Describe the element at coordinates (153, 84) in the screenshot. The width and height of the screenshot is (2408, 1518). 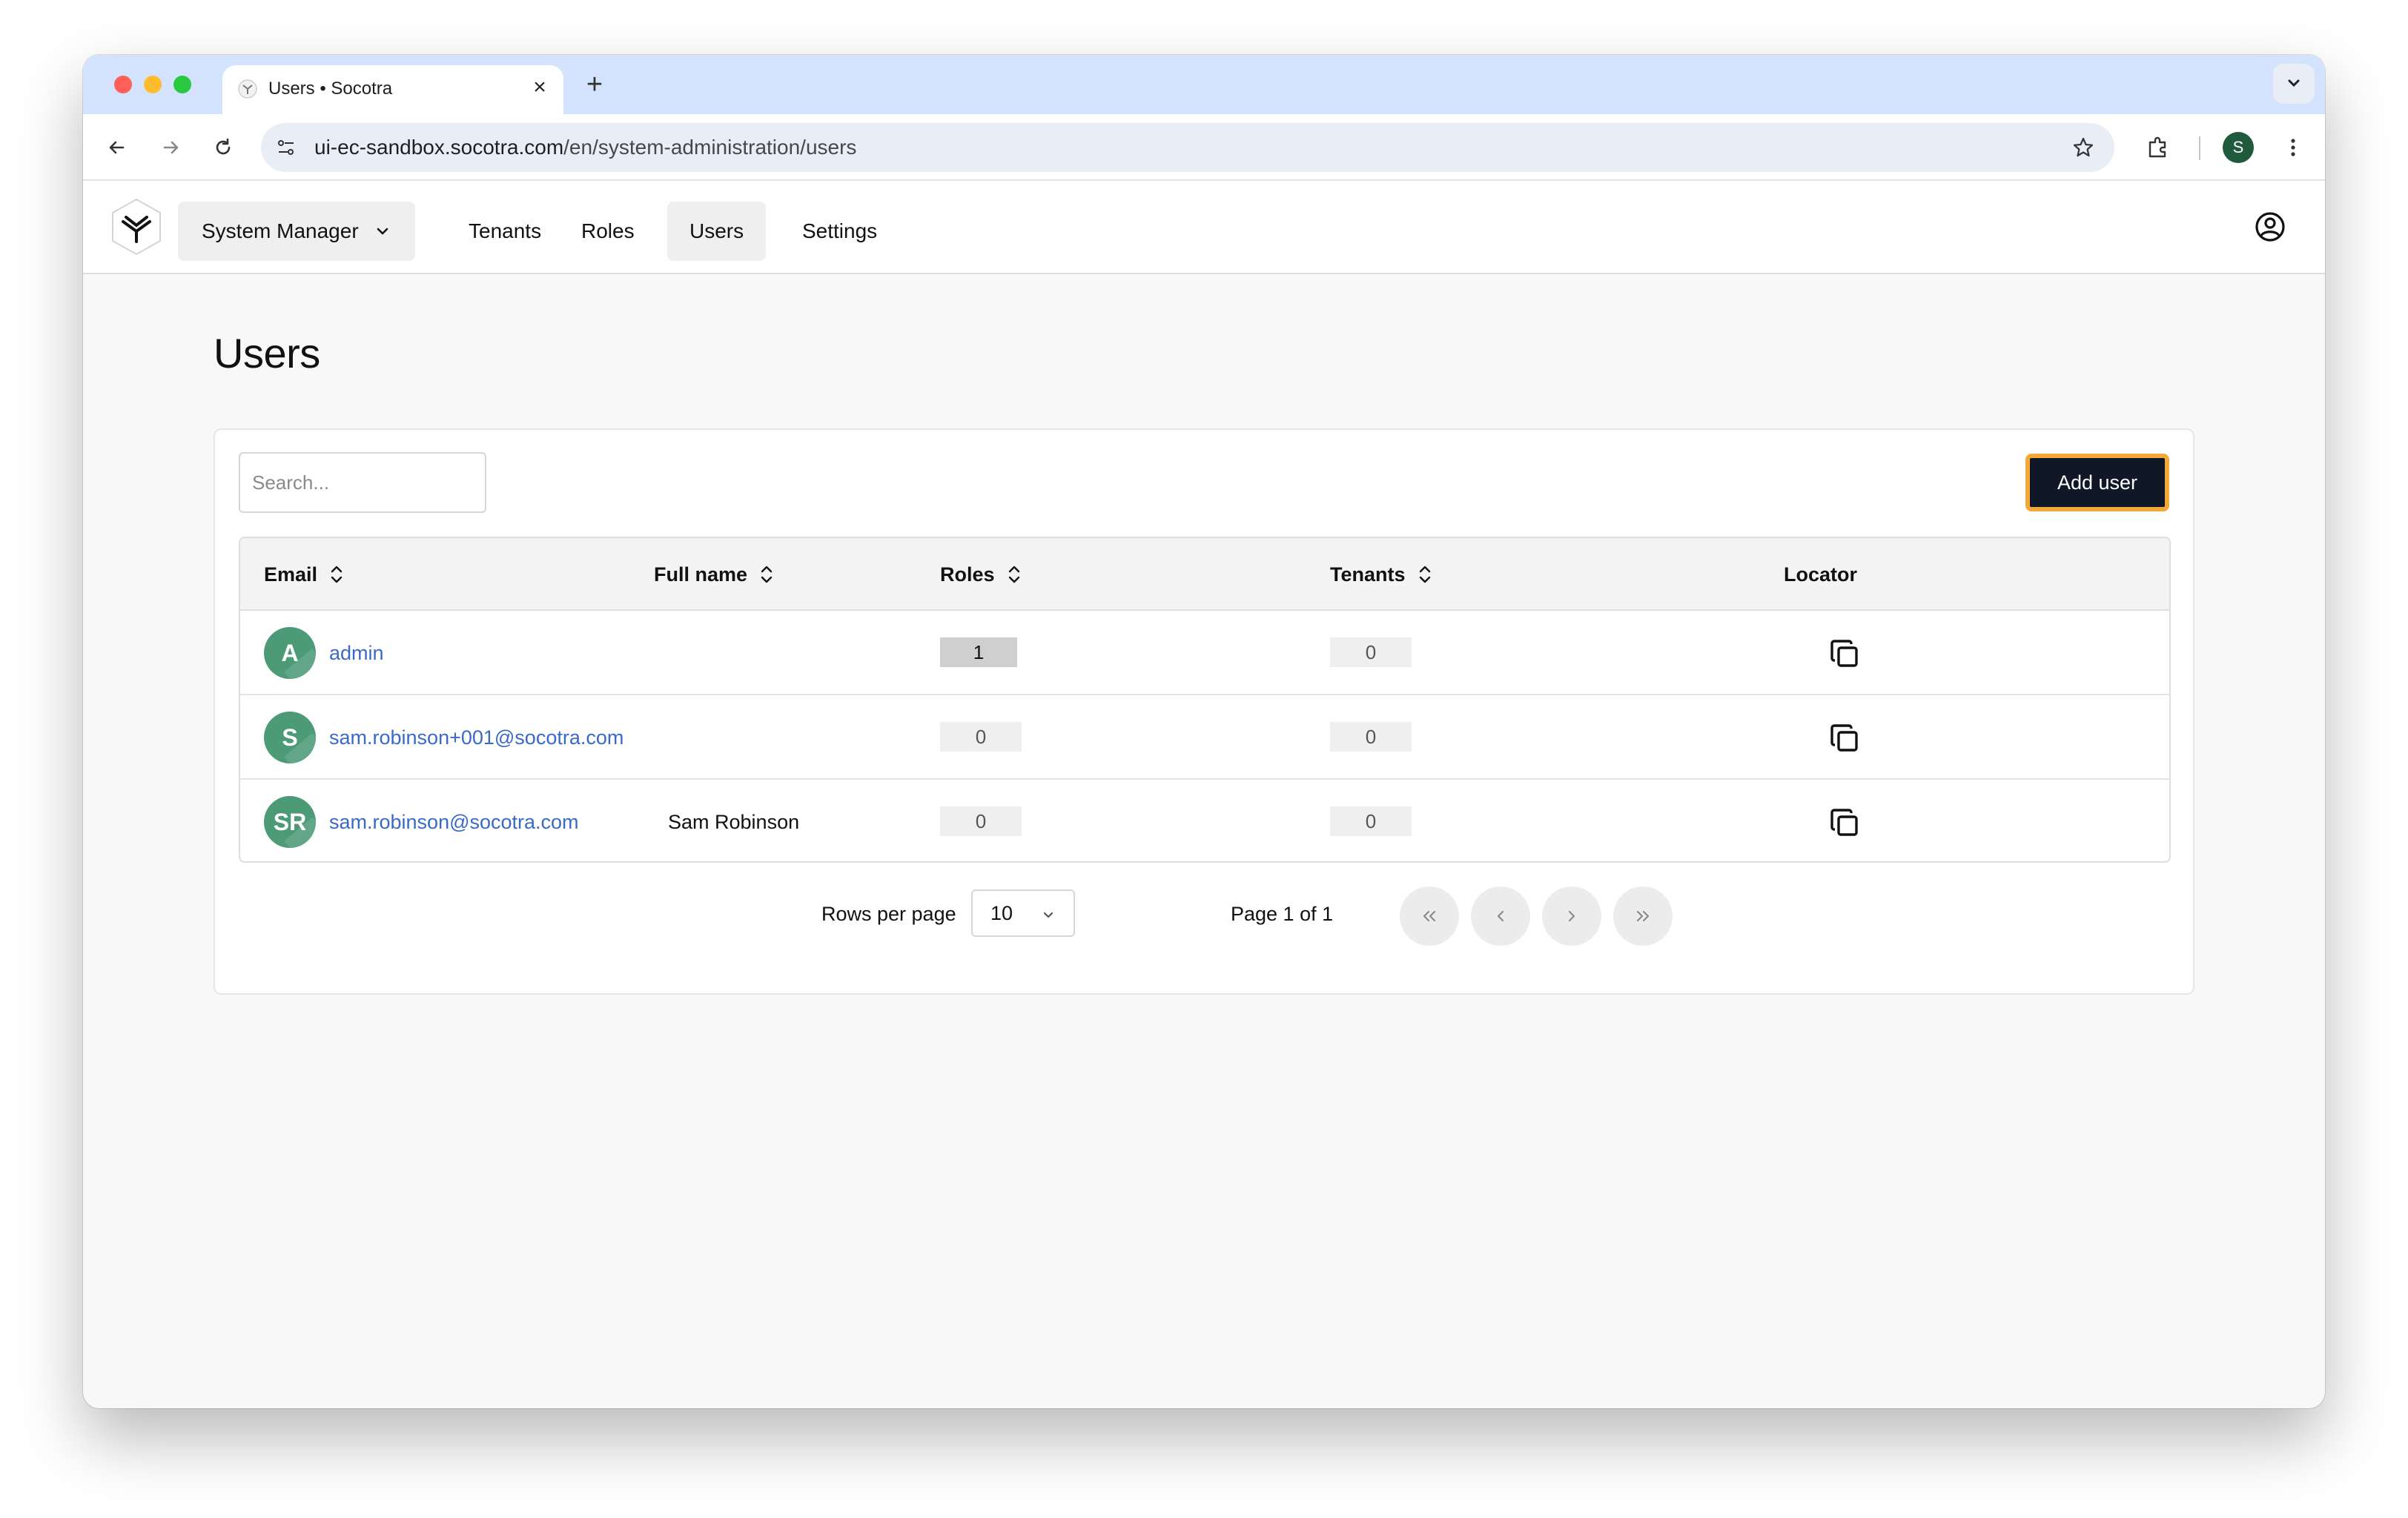
I see `minimize-window-button` at that location.